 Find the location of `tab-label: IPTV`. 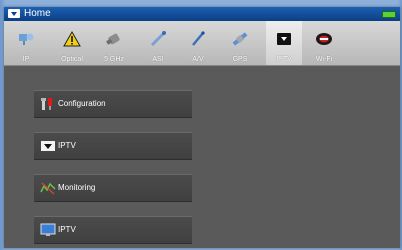

tab-label: IPTV is located at coordinates (284, 59).